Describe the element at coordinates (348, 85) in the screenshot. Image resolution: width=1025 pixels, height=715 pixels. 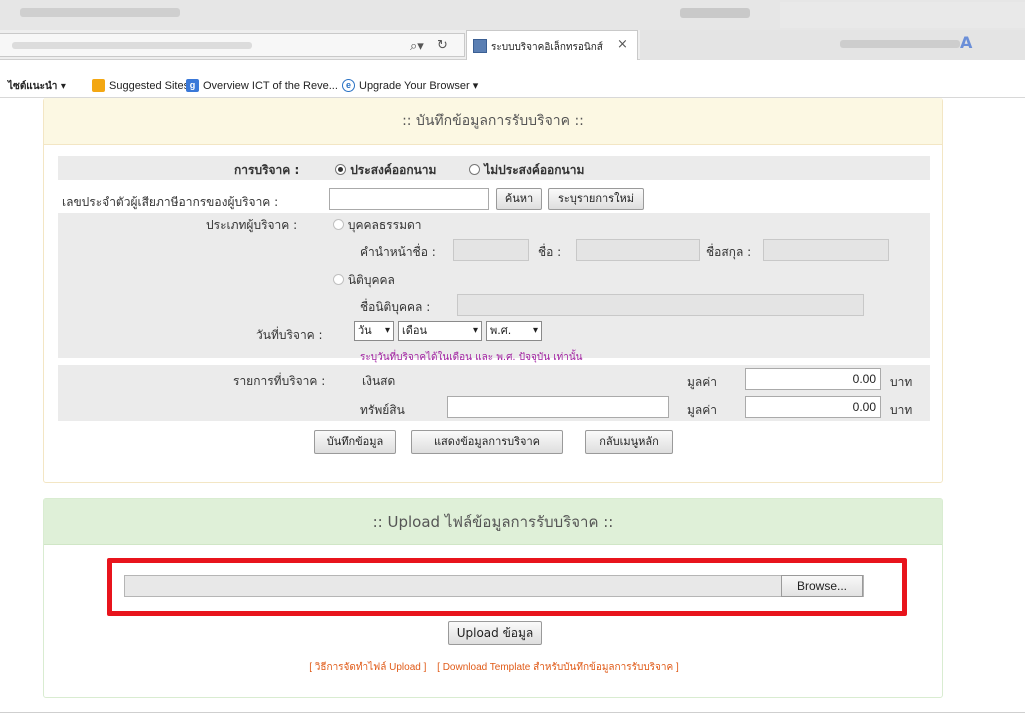
I see `ie-icon: e` at that location.